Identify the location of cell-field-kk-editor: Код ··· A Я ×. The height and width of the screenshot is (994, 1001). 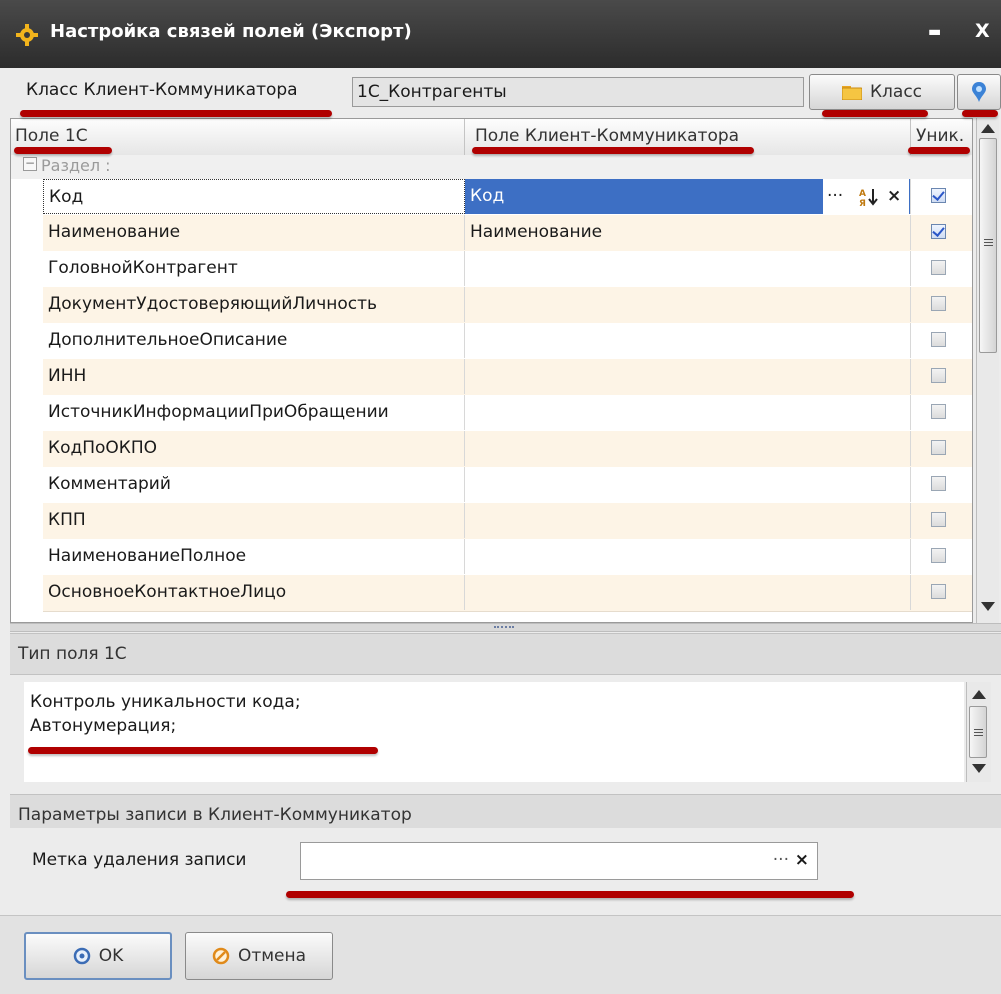
(688, 196).